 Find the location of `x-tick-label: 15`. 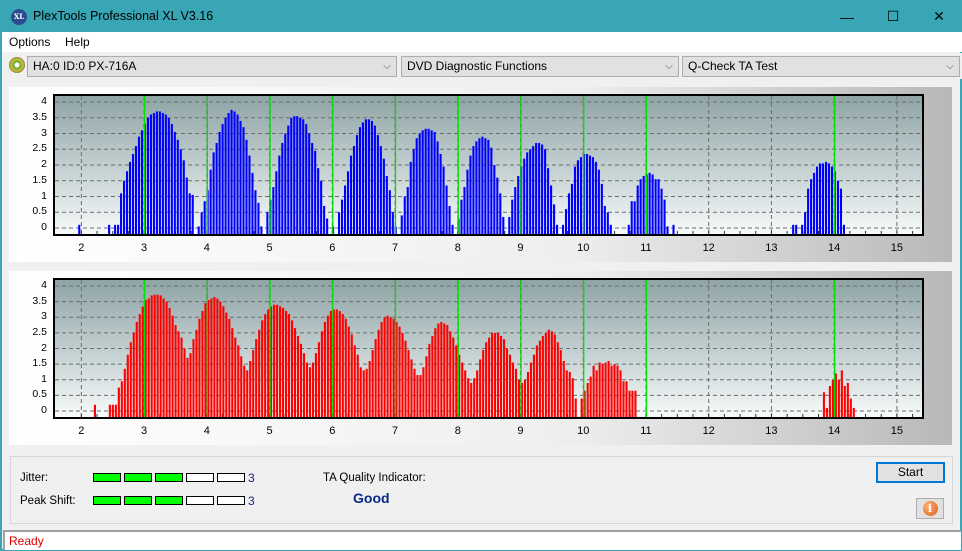

x-tick-label: 15 is located at coordinates (897, 248).